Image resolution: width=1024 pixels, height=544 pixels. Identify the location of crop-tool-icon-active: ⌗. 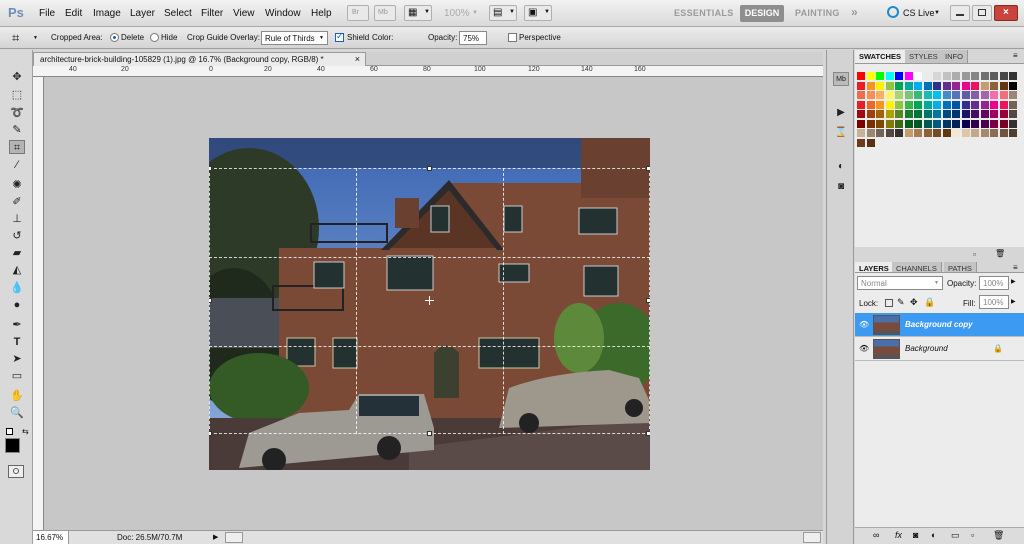
(17, 147).